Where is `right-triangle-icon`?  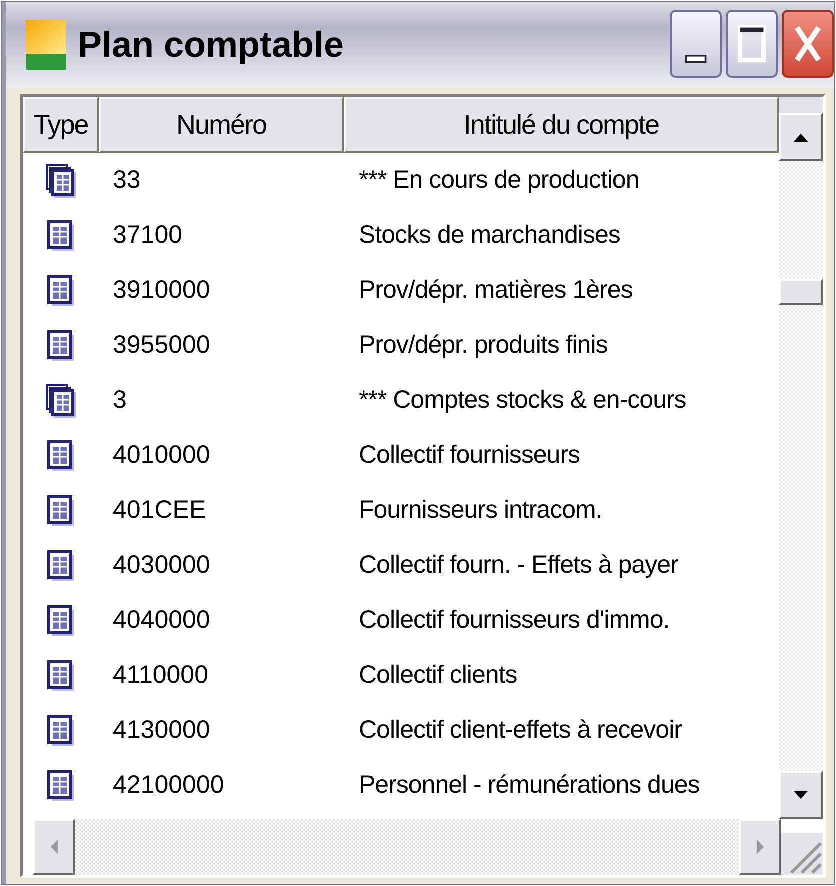
right-triangle-icon is located at coordinates (760, 847).